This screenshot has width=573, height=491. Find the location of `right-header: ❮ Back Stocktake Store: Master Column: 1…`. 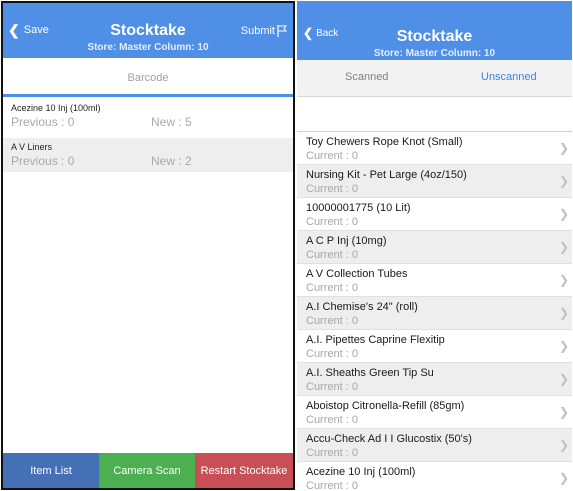

right-header: ❮ Back Stocktake Store: Master Column: 1… is located at coordinates (434, 30).